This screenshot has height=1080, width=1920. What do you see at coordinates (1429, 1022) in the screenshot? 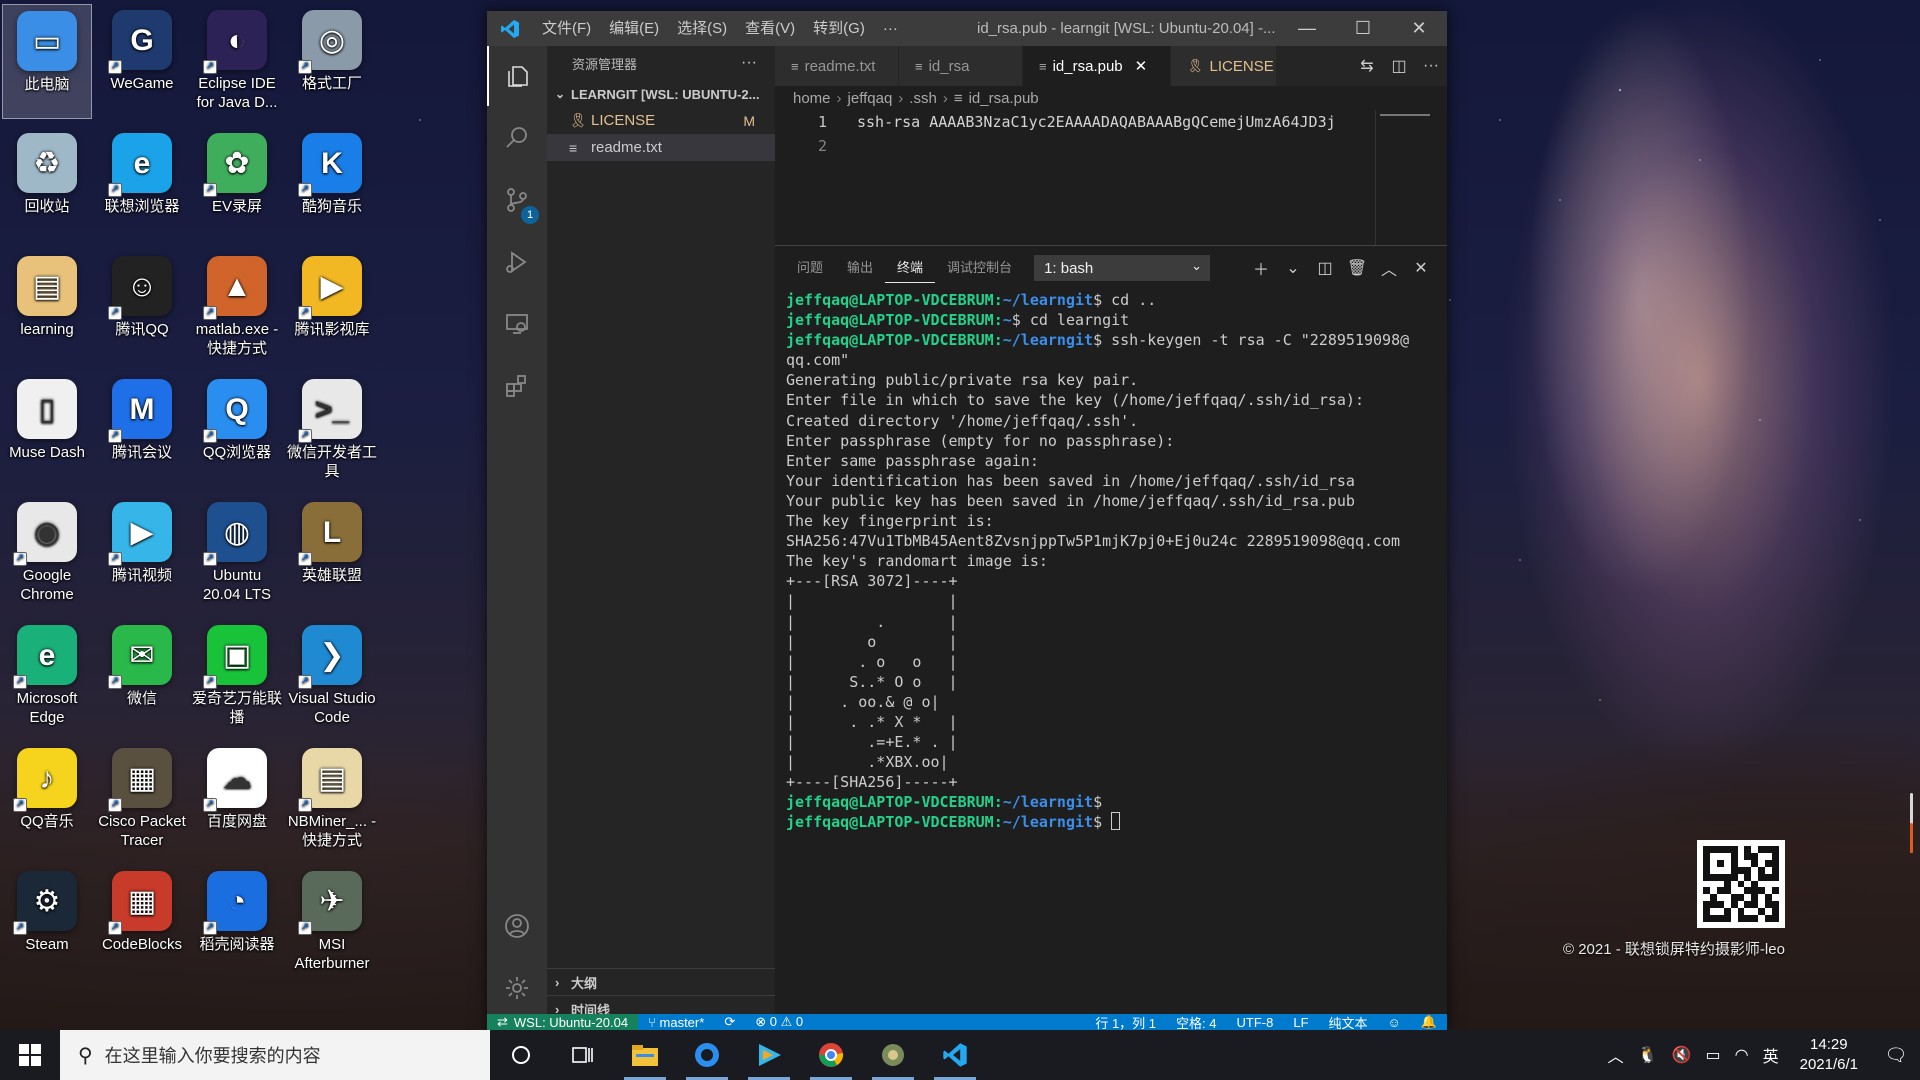
I see `bell-icon: 🔔` at bounding box center [1429, 1022].